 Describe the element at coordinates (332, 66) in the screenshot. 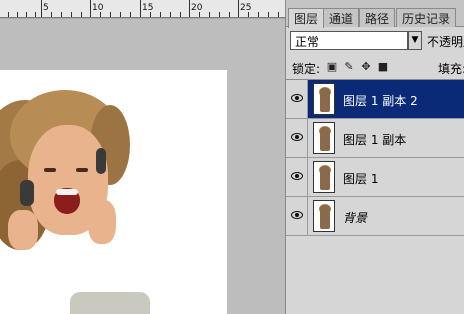

I see `lock-transparent-icon: ▣` at that location.